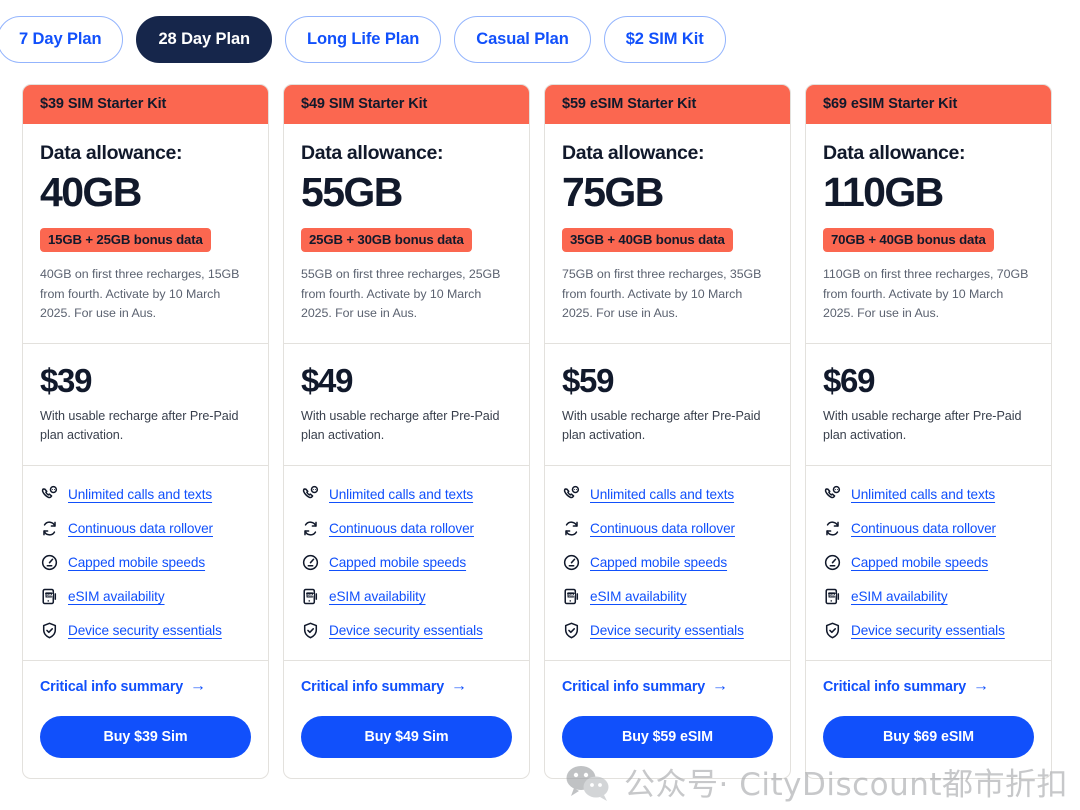 The width and height of the screenshot is (1080, 810). I want to click on plan-tab-3: Casual Plan, so click(522, 39).